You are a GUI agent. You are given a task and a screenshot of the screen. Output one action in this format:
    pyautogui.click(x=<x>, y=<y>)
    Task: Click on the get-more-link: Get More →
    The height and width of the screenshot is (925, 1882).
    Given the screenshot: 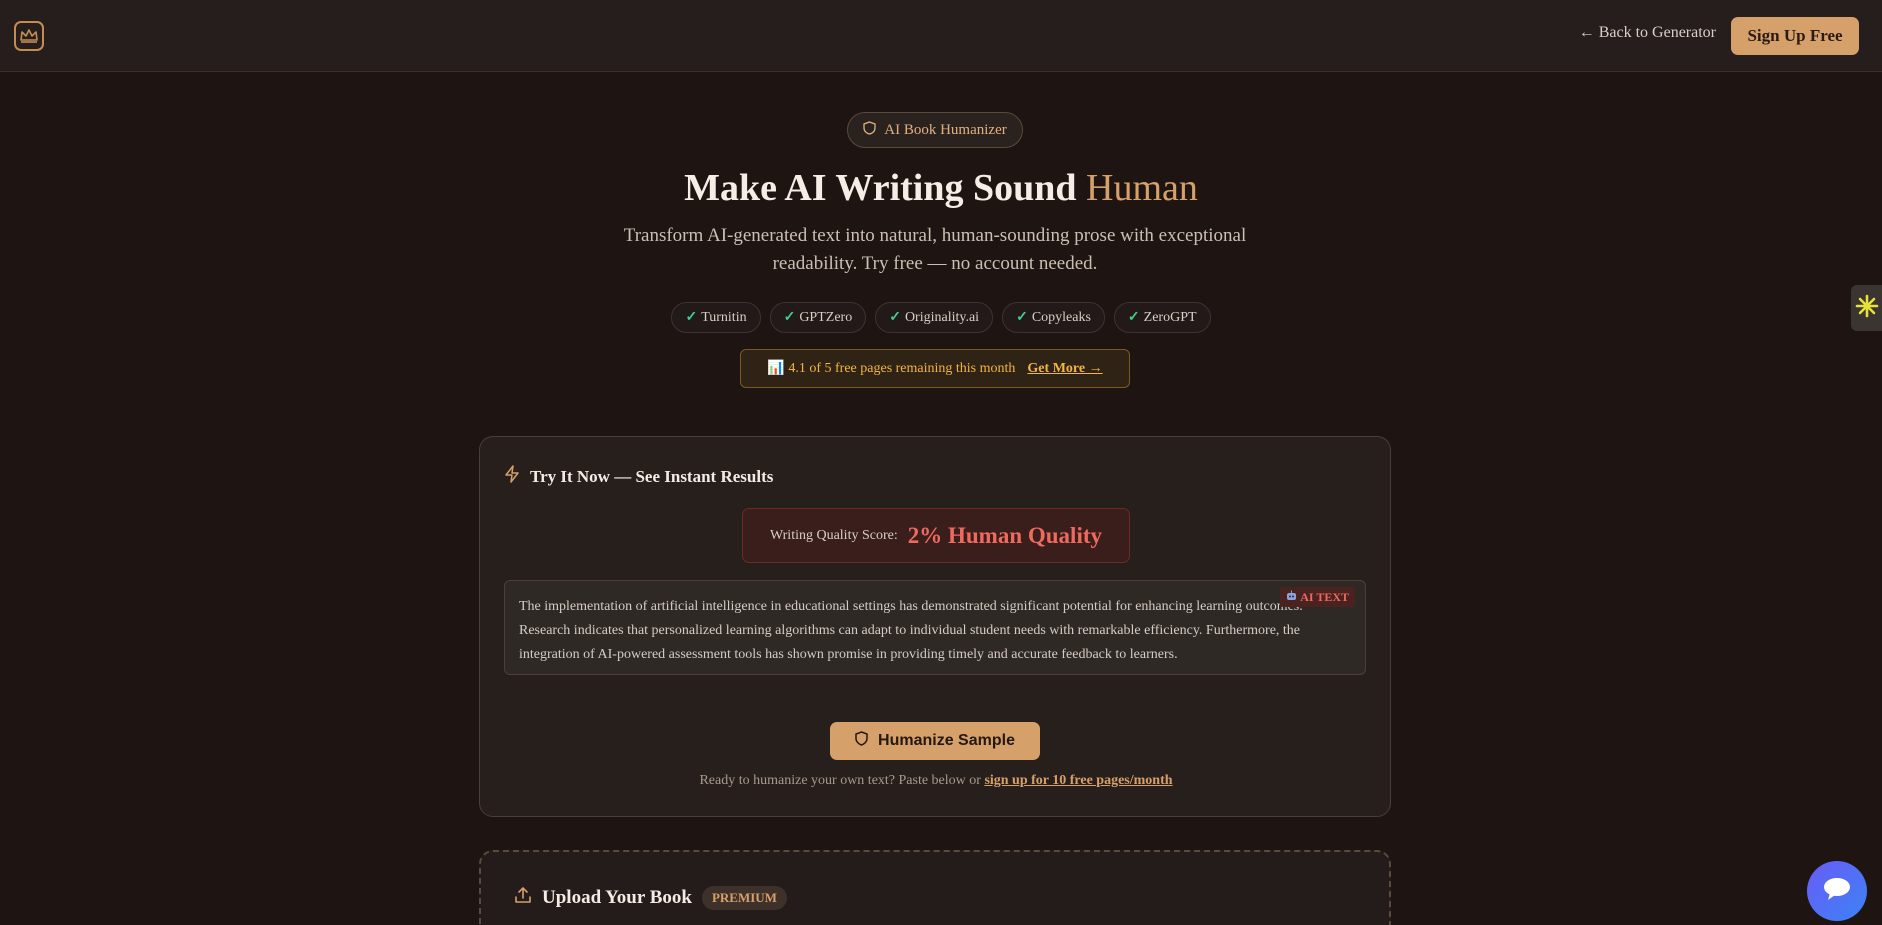 What is the action you would take?
    pyautogui.click(x=1064, y=369)
    